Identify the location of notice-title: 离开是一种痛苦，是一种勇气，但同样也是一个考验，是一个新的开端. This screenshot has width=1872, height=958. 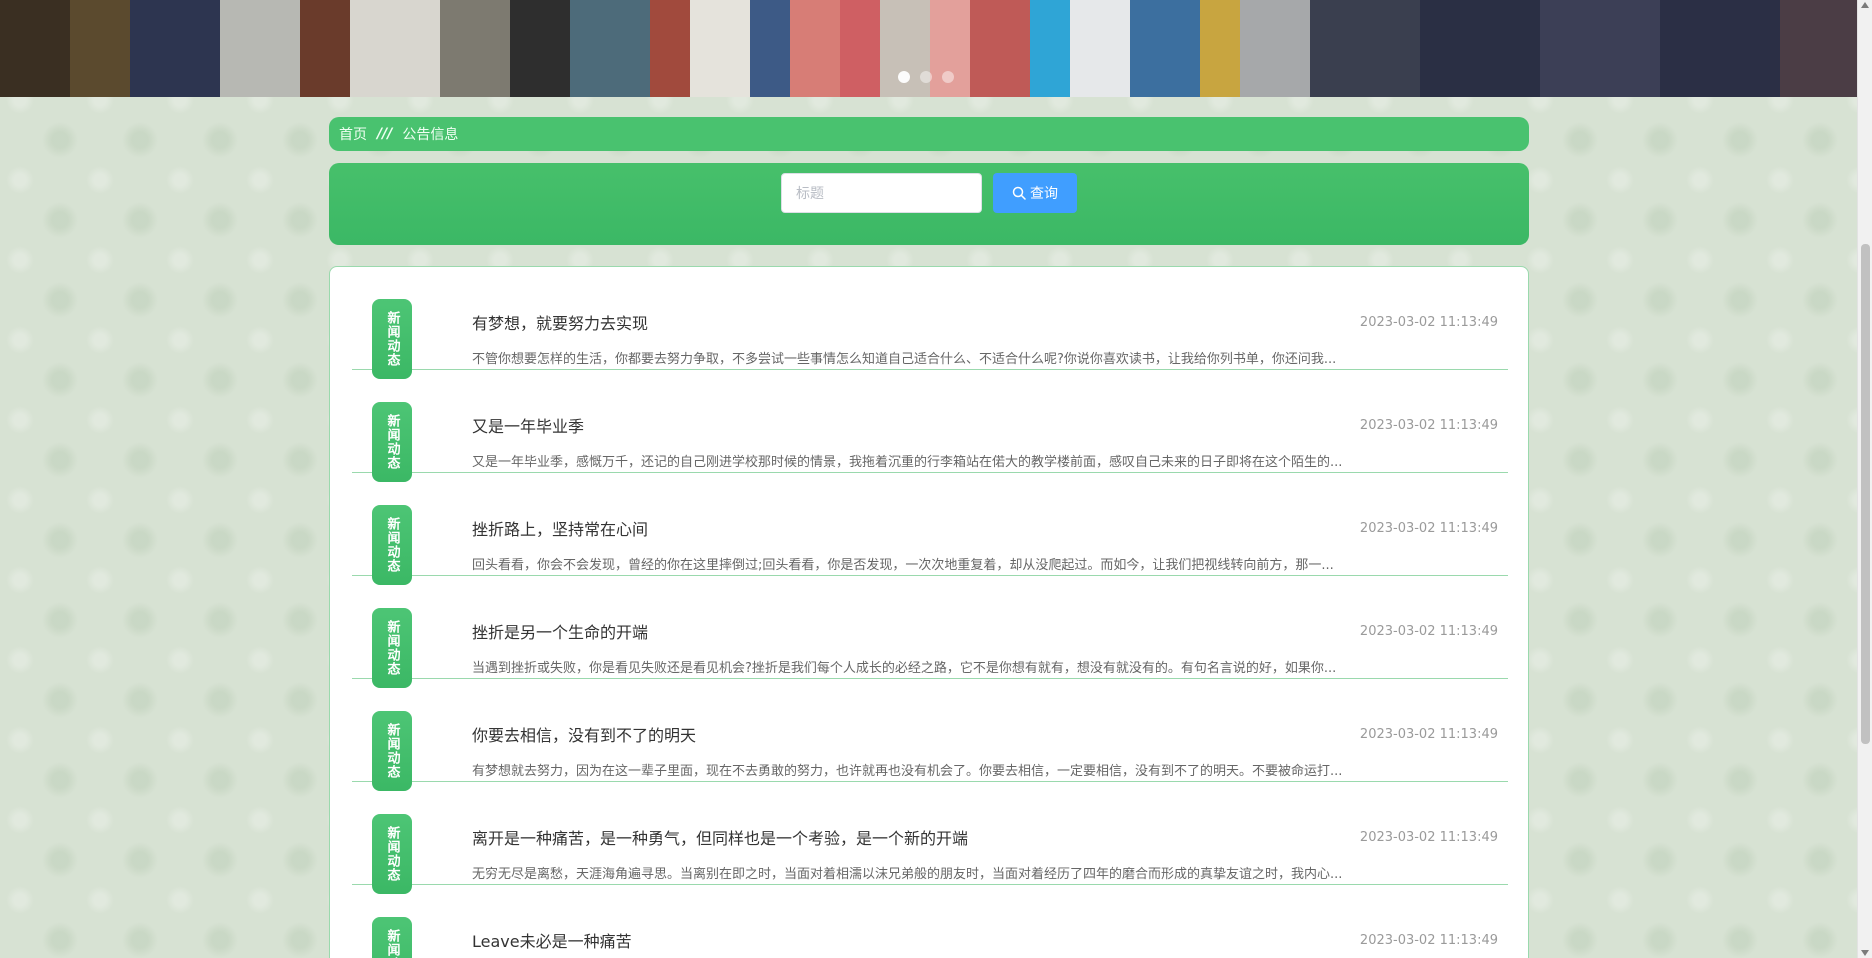
(720, 837).